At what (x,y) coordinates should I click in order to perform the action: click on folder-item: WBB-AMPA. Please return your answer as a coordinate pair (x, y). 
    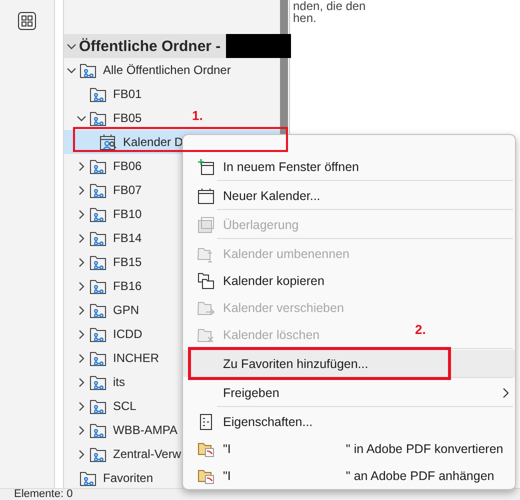
    Looking at the image, I should click on (123, 430).